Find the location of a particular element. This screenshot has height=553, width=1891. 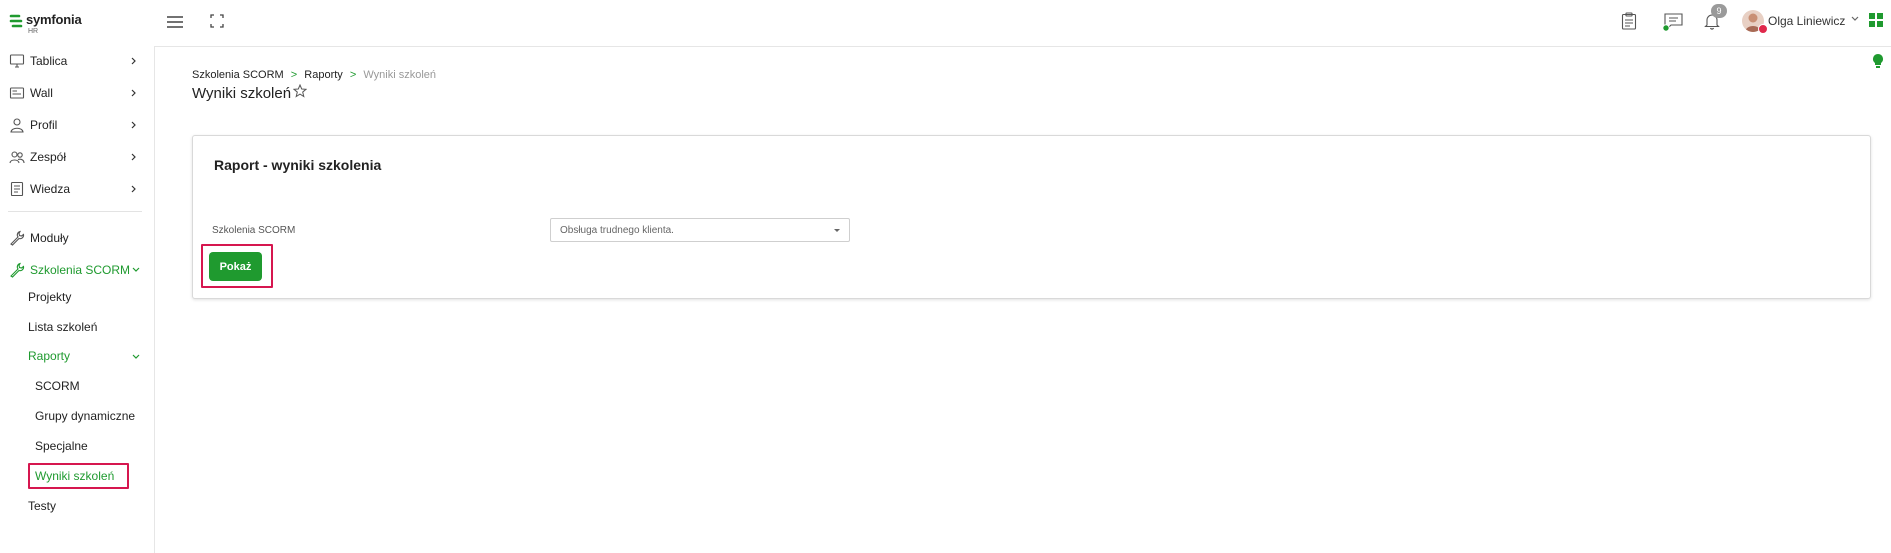

sidebar-subitem-testy: Testy is located at coordinates (42, 506).